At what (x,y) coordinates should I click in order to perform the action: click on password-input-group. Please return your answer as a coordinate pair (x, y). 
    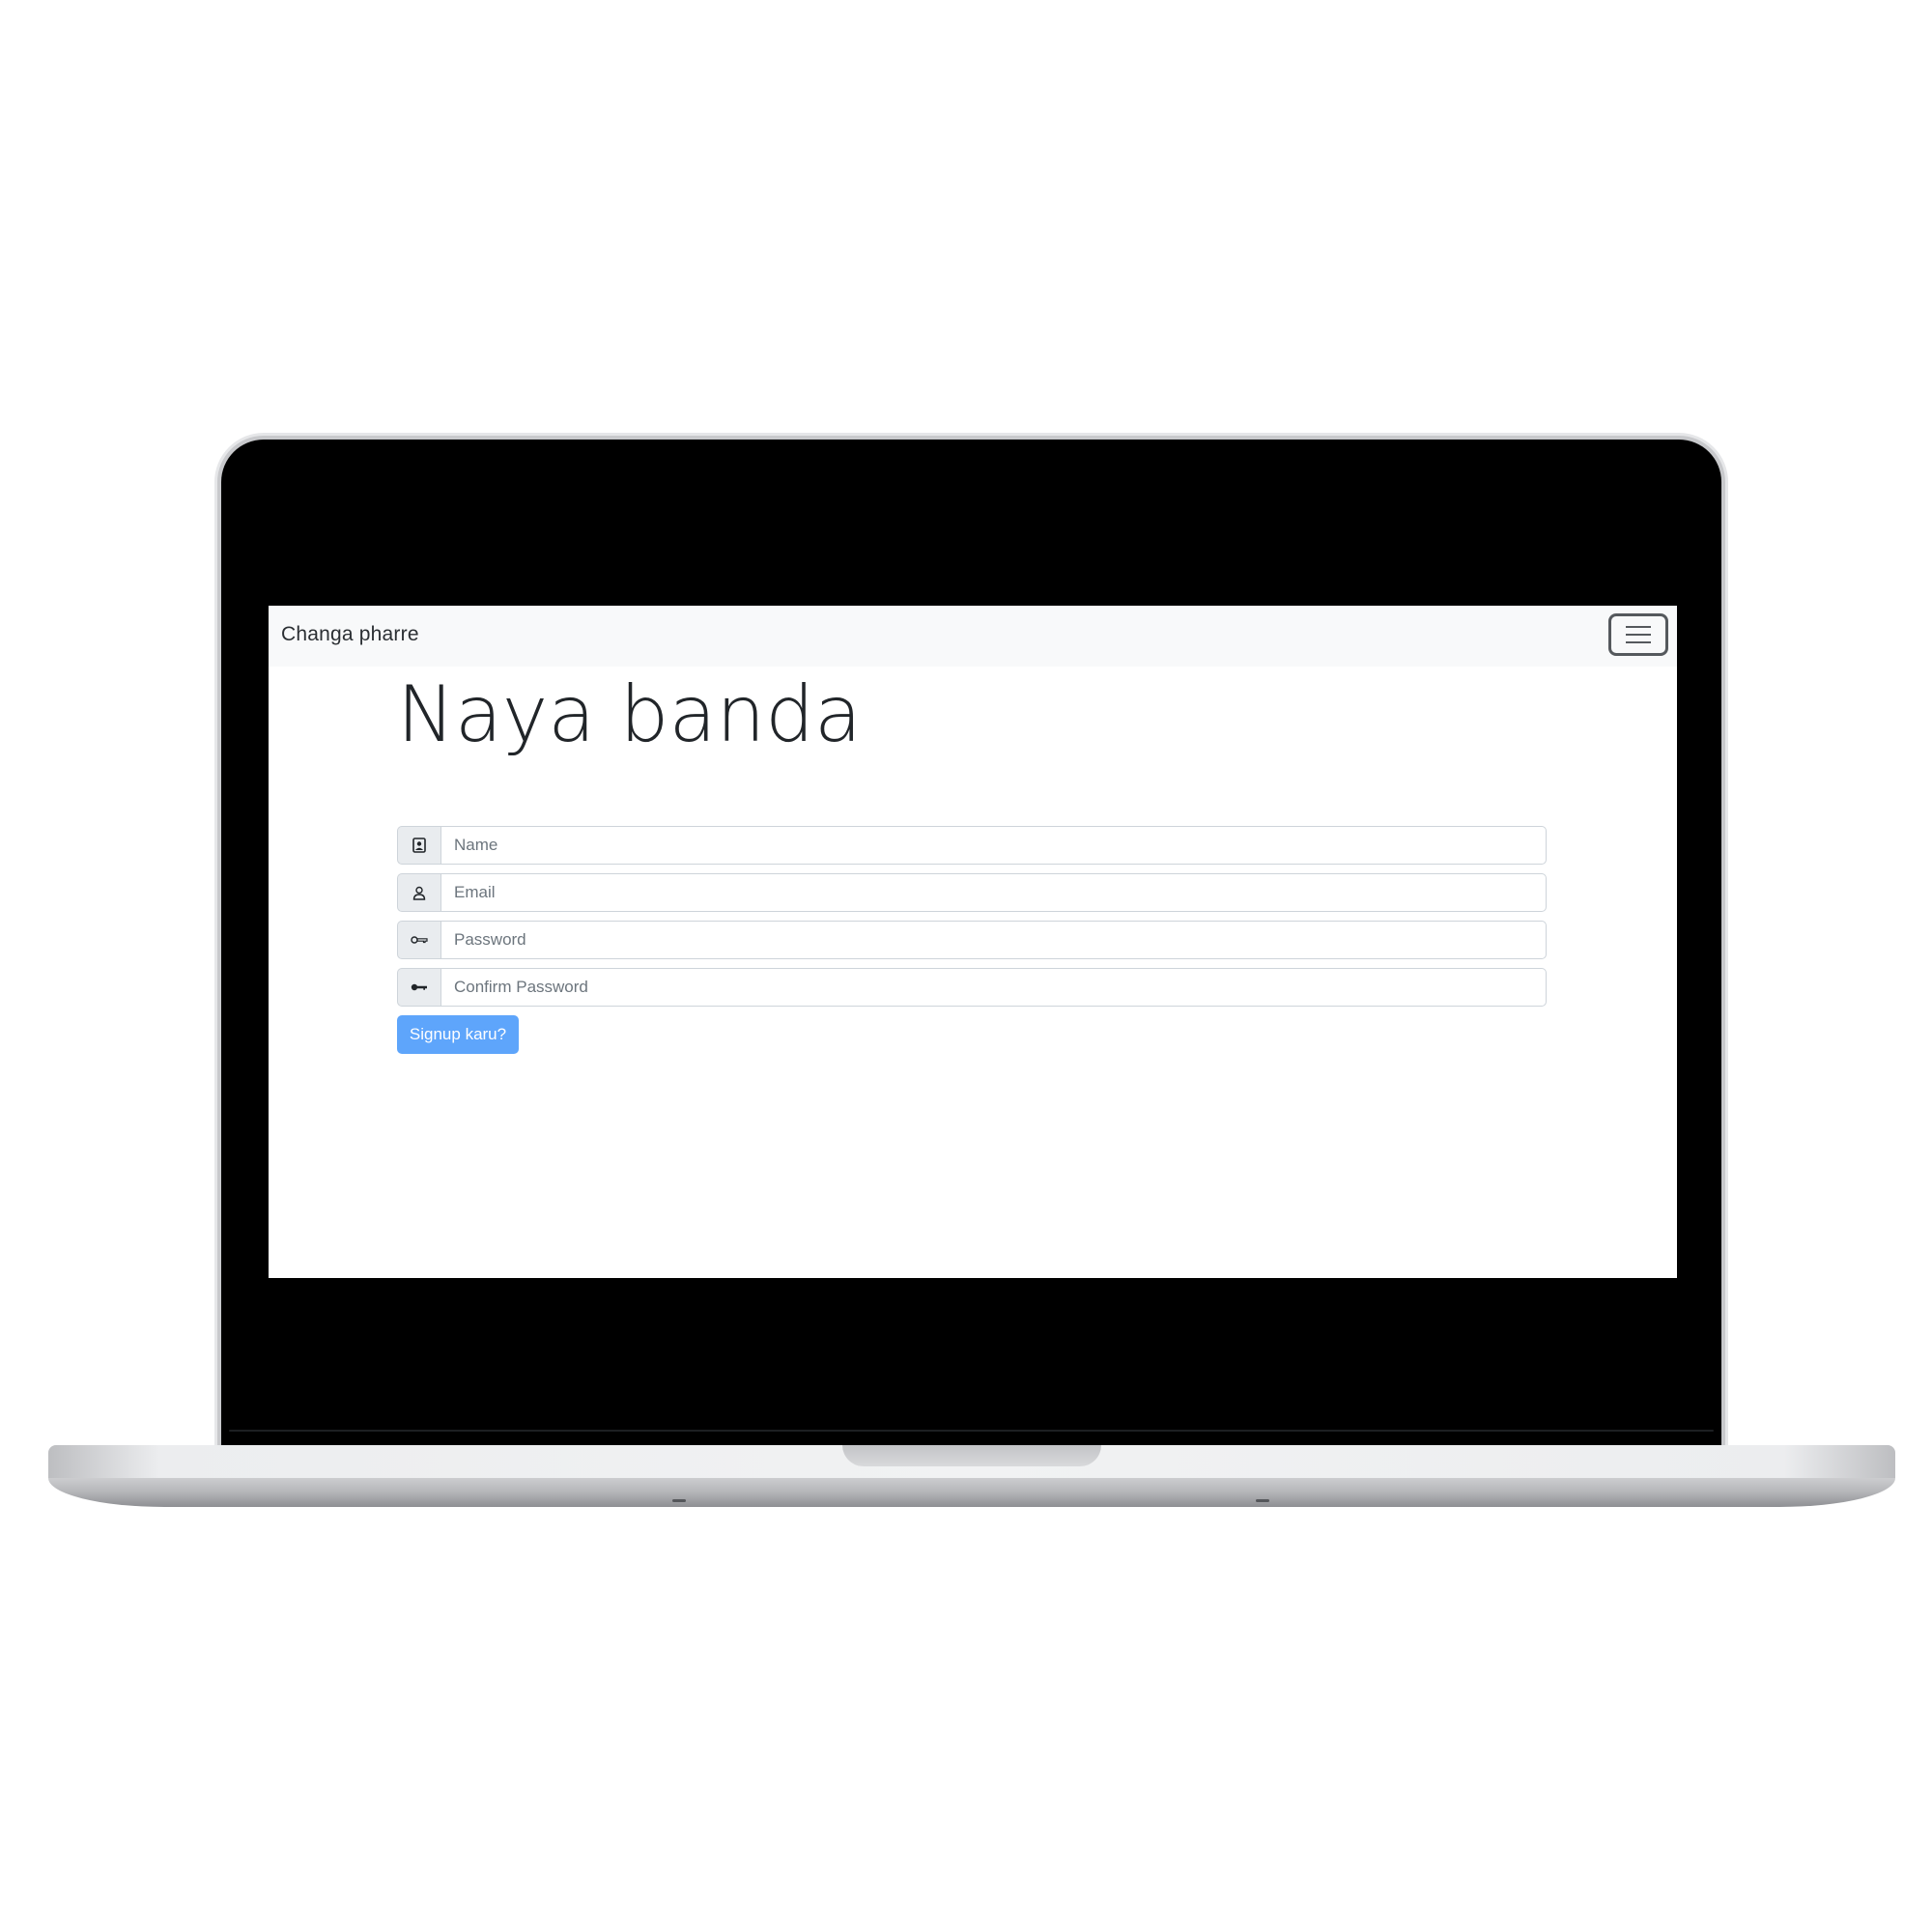
    Looking at the image, I should click on (972, 940).